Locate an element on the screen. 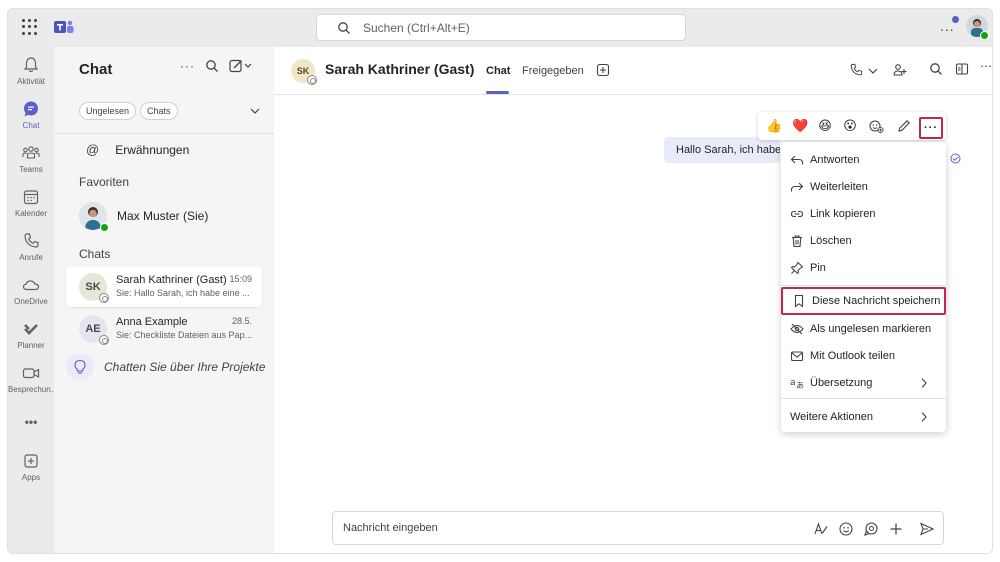  avatar: SK is located at coordinates (304, 72).